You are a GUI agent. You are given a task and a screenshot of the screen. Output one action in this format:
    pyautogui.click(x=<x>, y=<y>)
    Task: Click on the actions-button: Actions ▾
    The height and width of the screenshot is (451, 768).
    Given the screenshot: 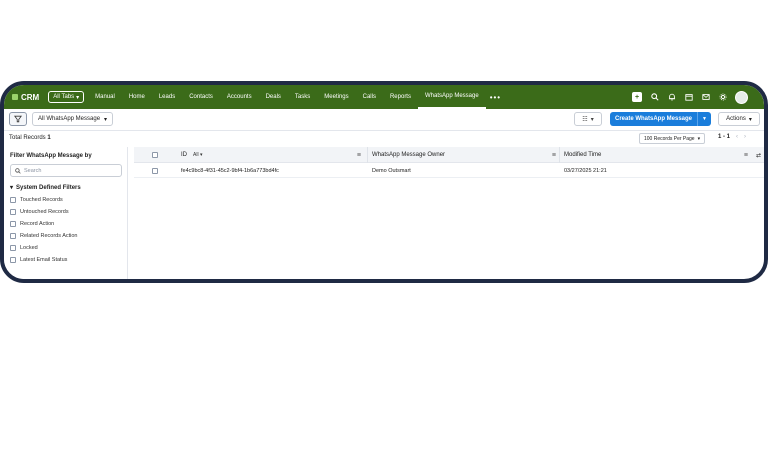 What is the action you would take?
    pyautogui.click(x=739, y=119)
    